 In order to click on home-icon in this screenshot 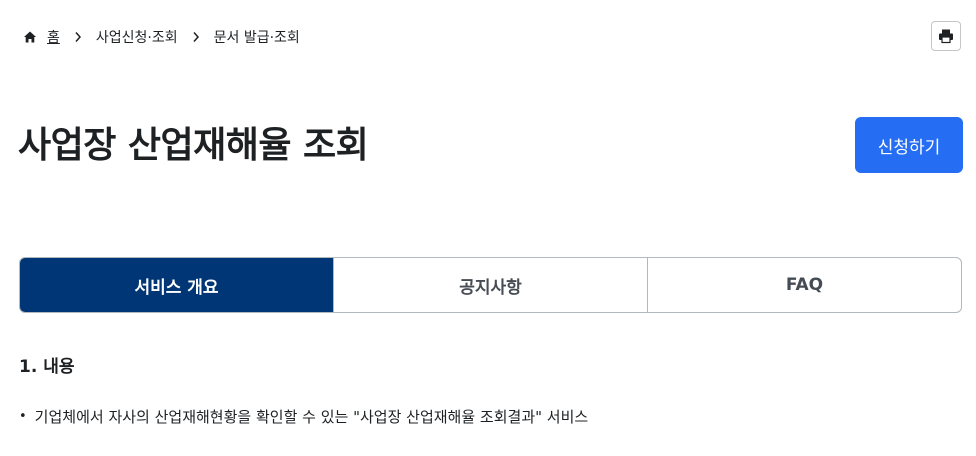, I will do `click(30, 37)`.